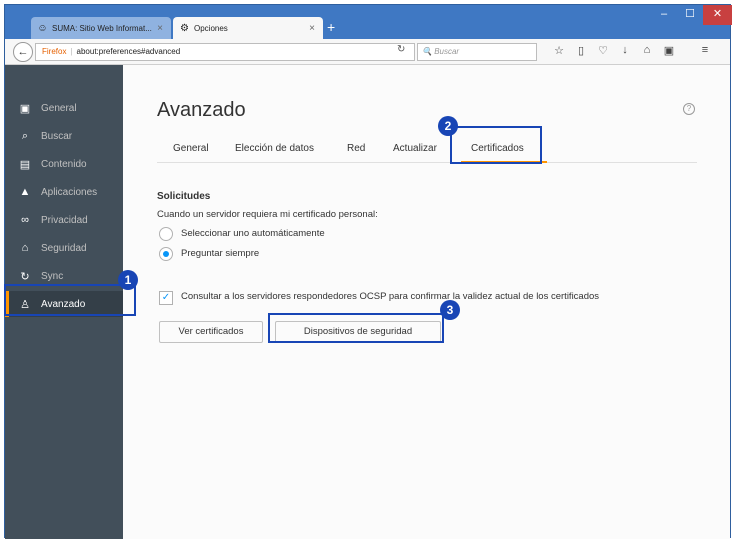 This screenshot has height=542, width=735. I want to click on pocket-icon: ♡, so click(603, 50).